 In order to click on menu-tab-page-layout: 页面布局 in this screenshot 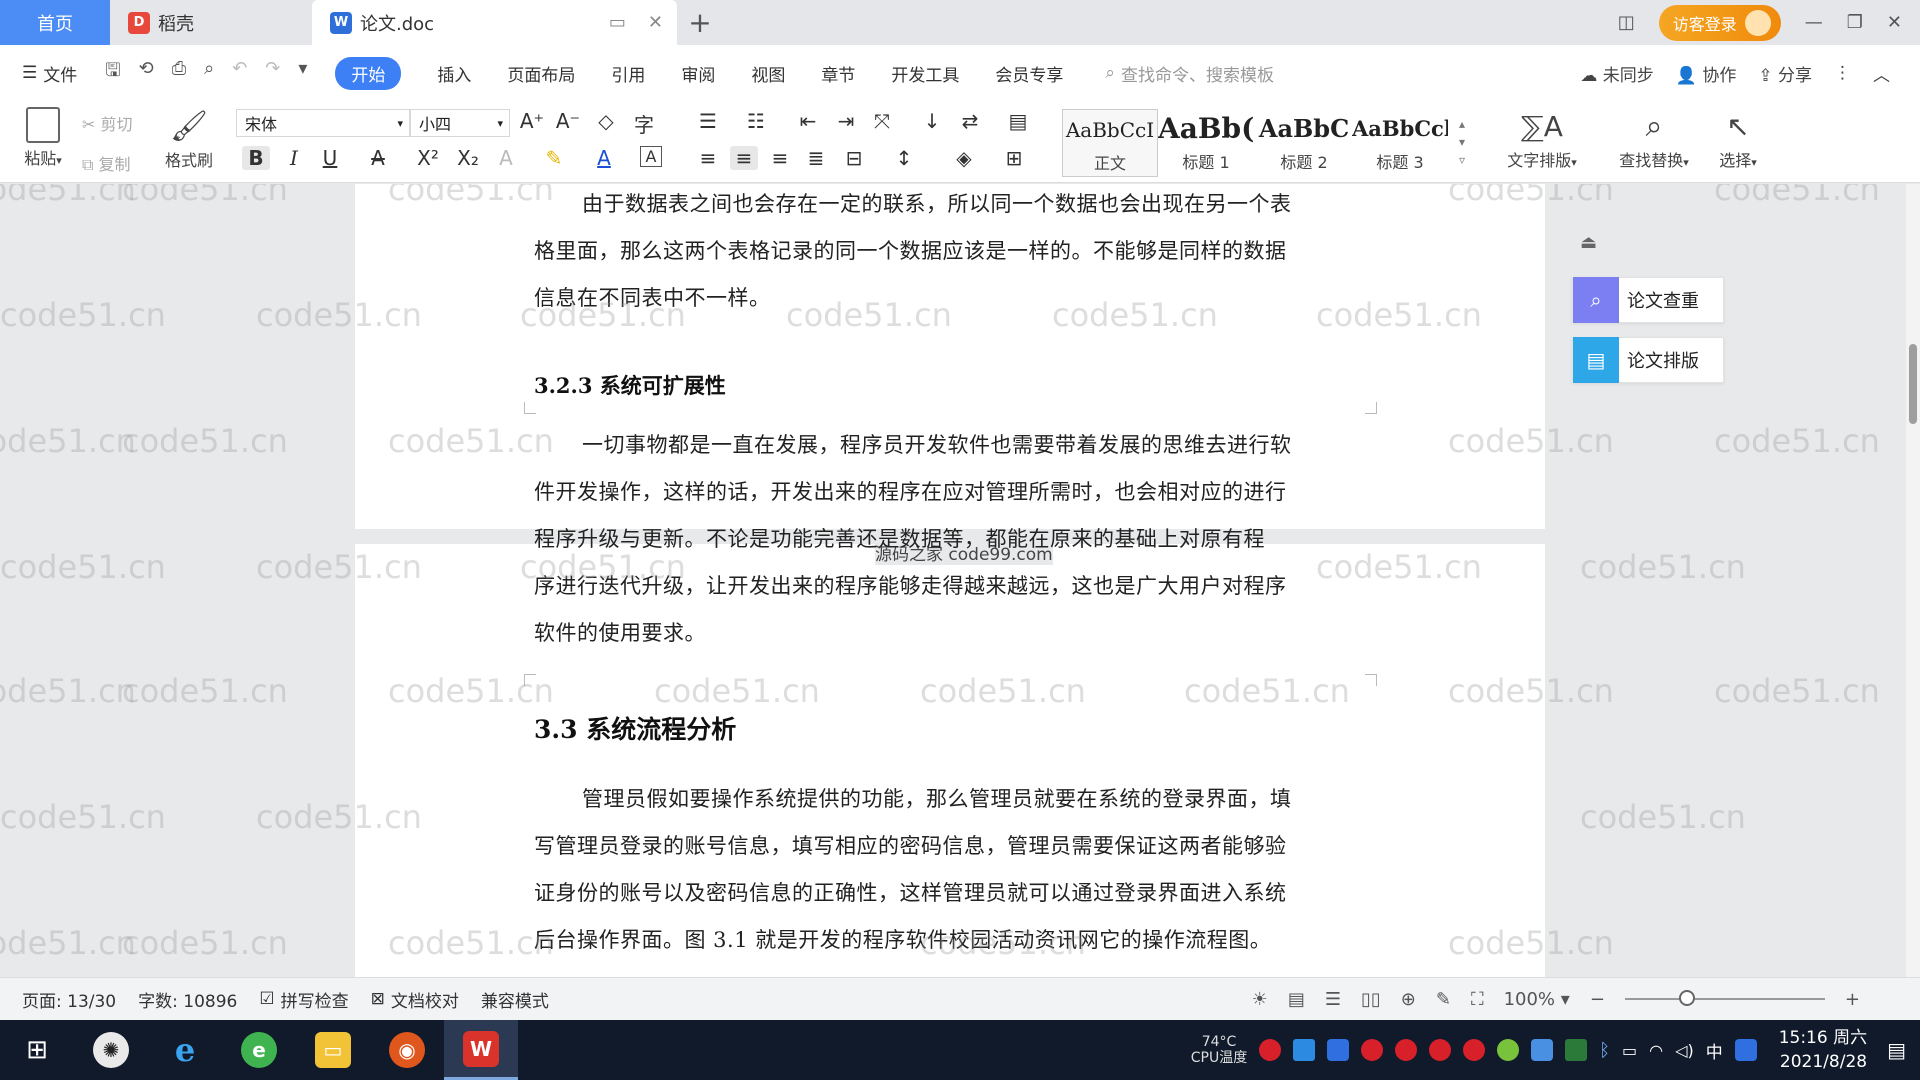, I will do `click(541, 73)`.